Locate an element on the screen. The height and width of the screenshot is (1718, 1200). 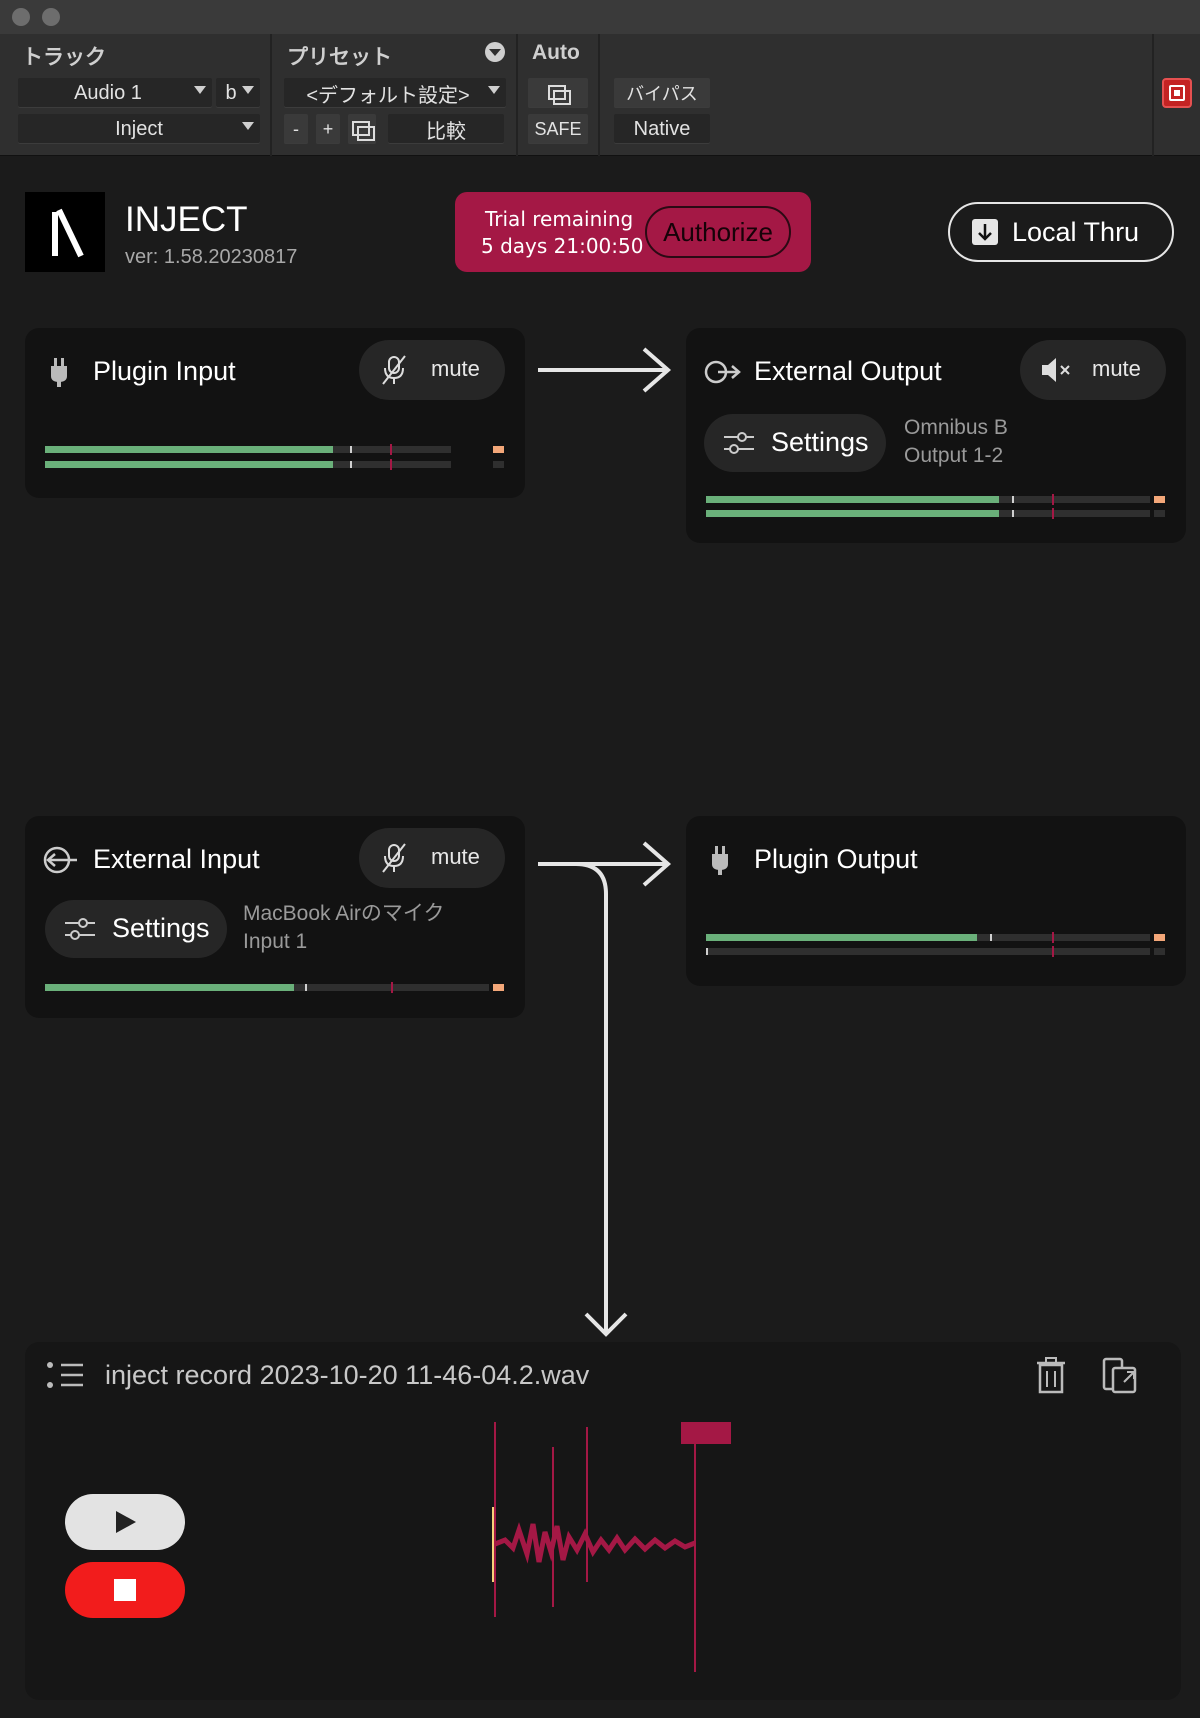
plugin-power-button is located at coordinates (1177, 93).